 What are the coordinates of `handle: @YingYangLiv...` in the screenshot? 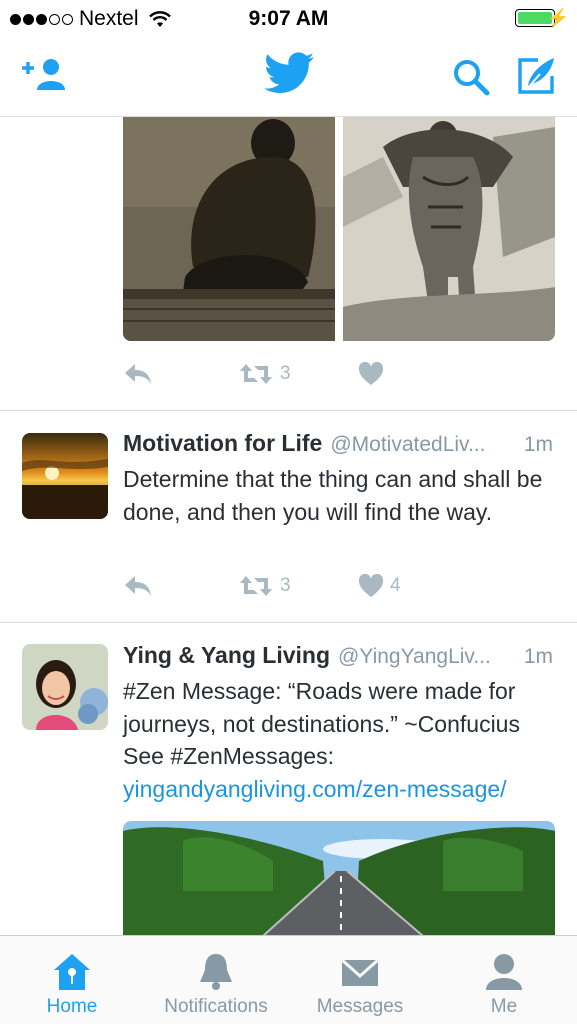 It's located at (414, 656).